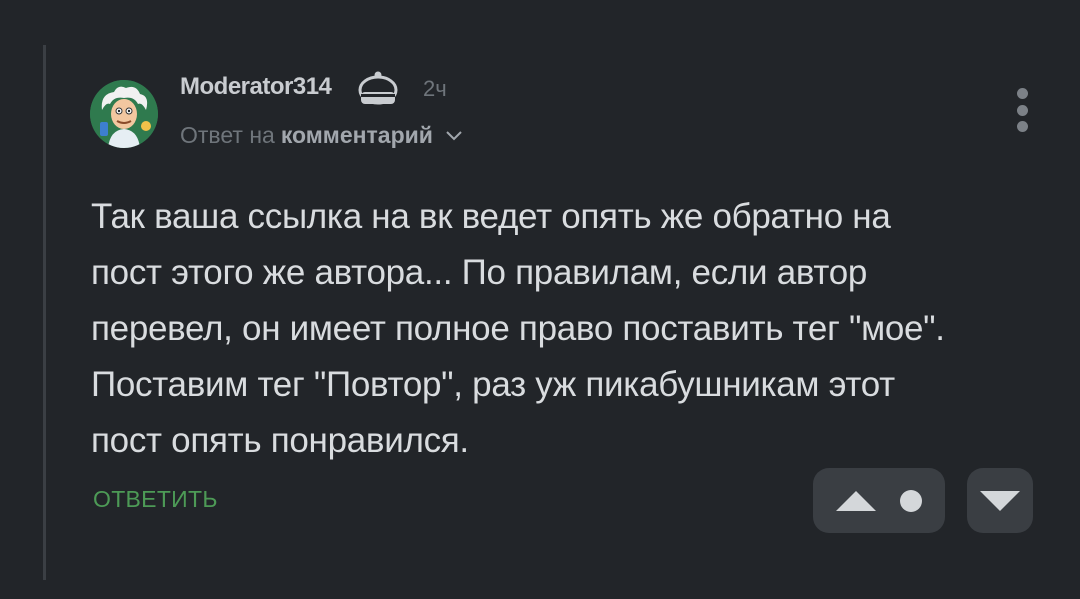 This screenshot has height=599, width=1080. I want to click on username: Moderator314, so click(256, 87).